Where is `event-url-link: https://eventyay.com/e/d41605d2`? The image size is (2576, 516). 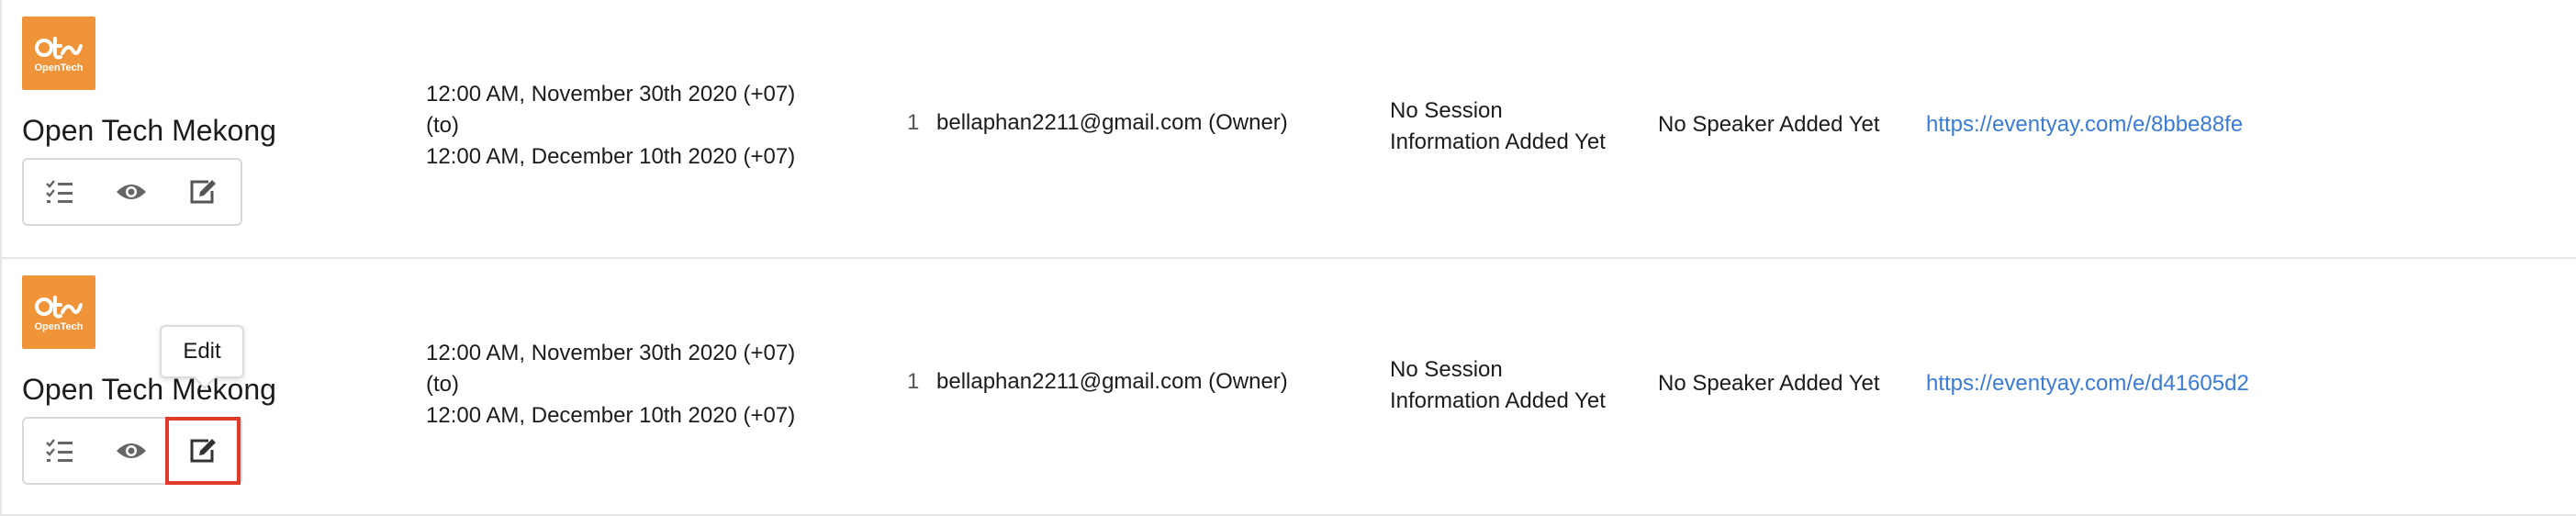 event-url-link: https://eventyay.com/e/d41605d2 is located at coordinates (2087, 384).